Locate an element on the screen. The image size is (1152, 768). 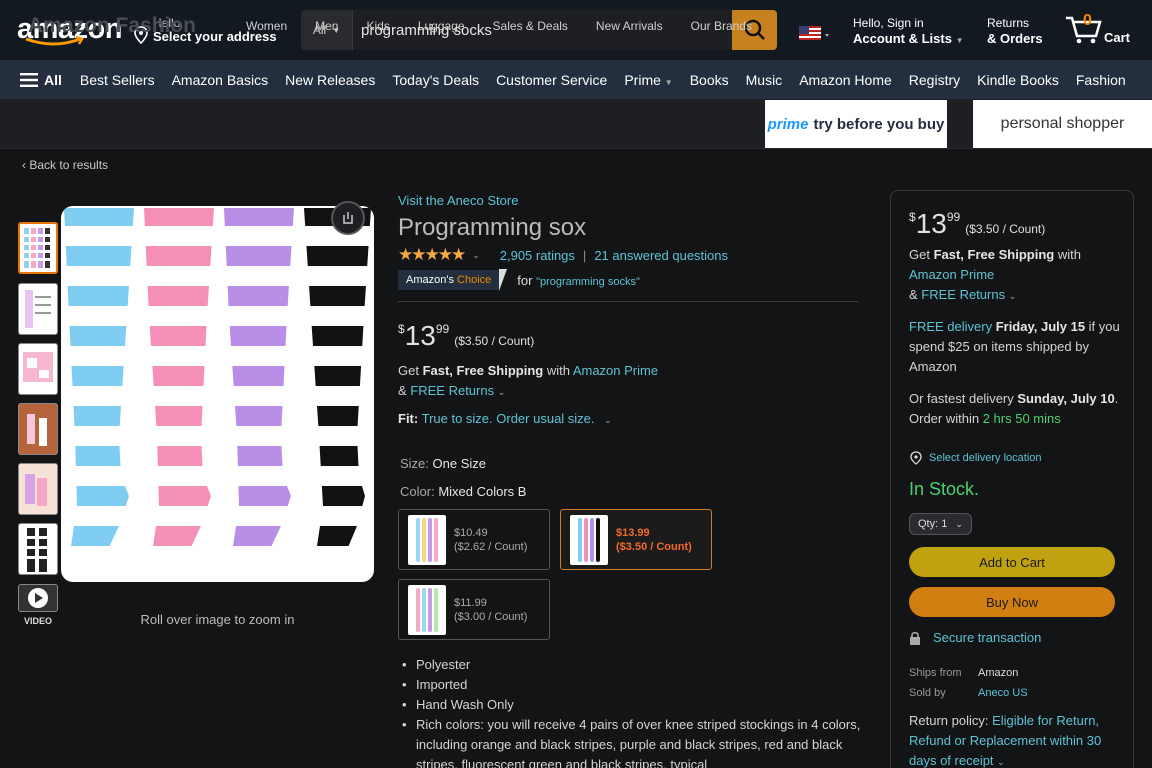
returns-orders-link: Returns & Orders is located at coordinates (1015, 31).